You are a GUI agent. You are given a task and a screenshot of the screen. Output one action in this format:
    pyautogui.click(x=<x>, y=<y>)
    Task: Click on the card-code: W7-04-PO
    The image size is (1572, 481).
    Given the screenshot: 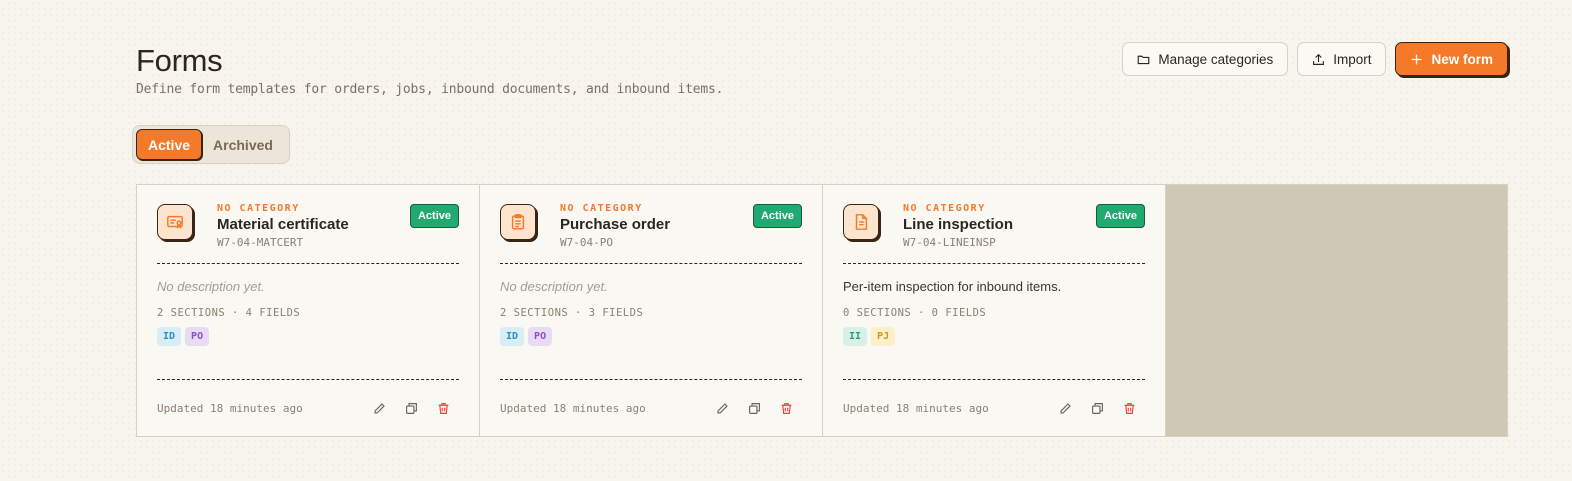 What is the action you would take?
    pyautogui.click(x=586, y=242)
    